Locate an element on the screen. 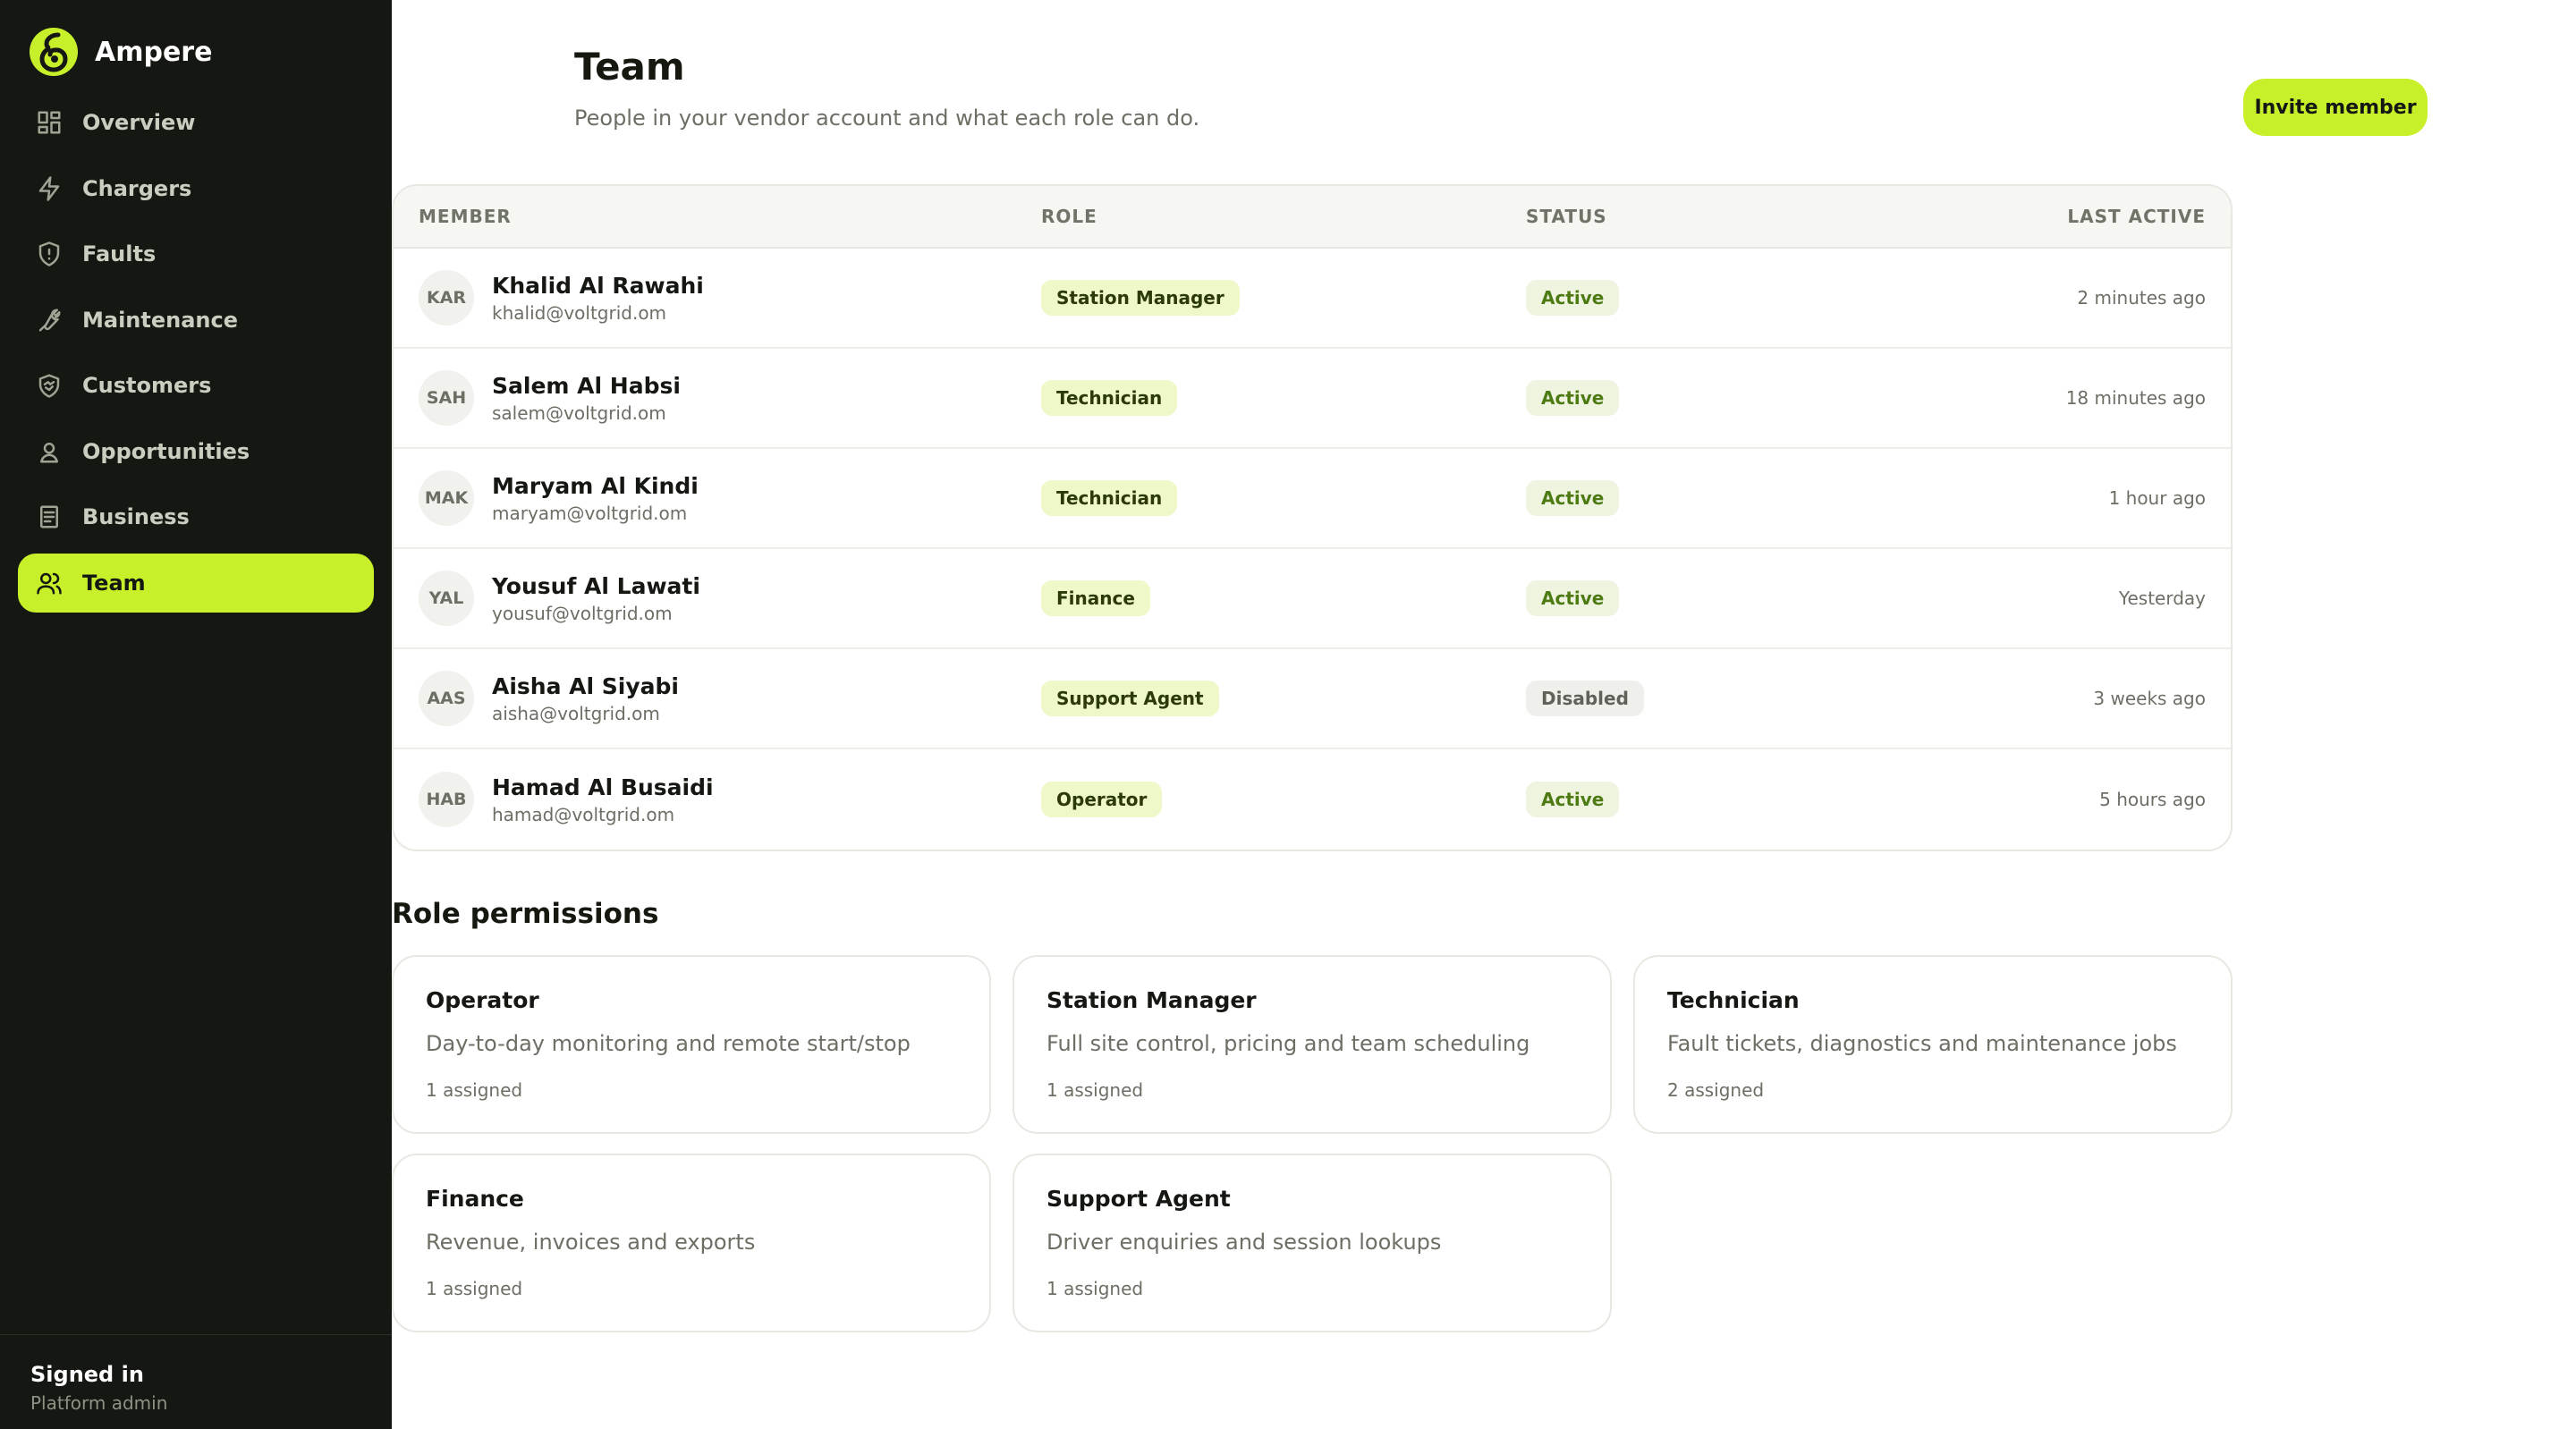  last-active: 3 weeks ago is located at coordinates (2149, 698).